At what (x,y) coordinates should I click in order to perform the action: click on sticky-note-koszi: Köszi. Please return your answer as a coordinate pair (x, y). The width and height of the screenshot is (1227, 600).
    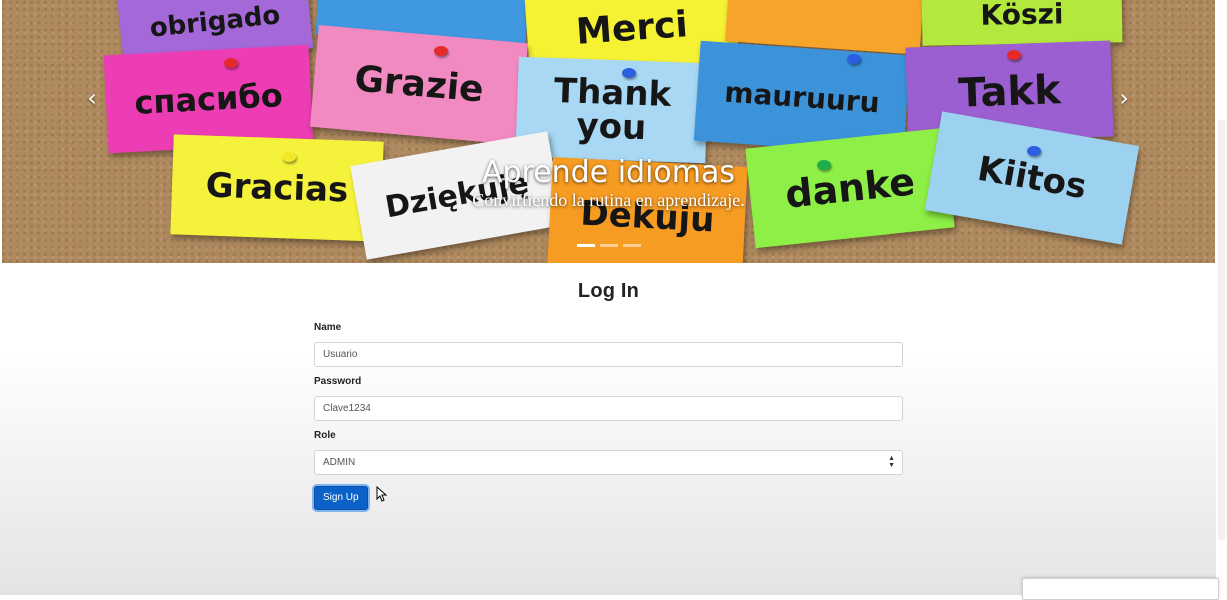
    Looking at the image, I should click on (1022, 23).